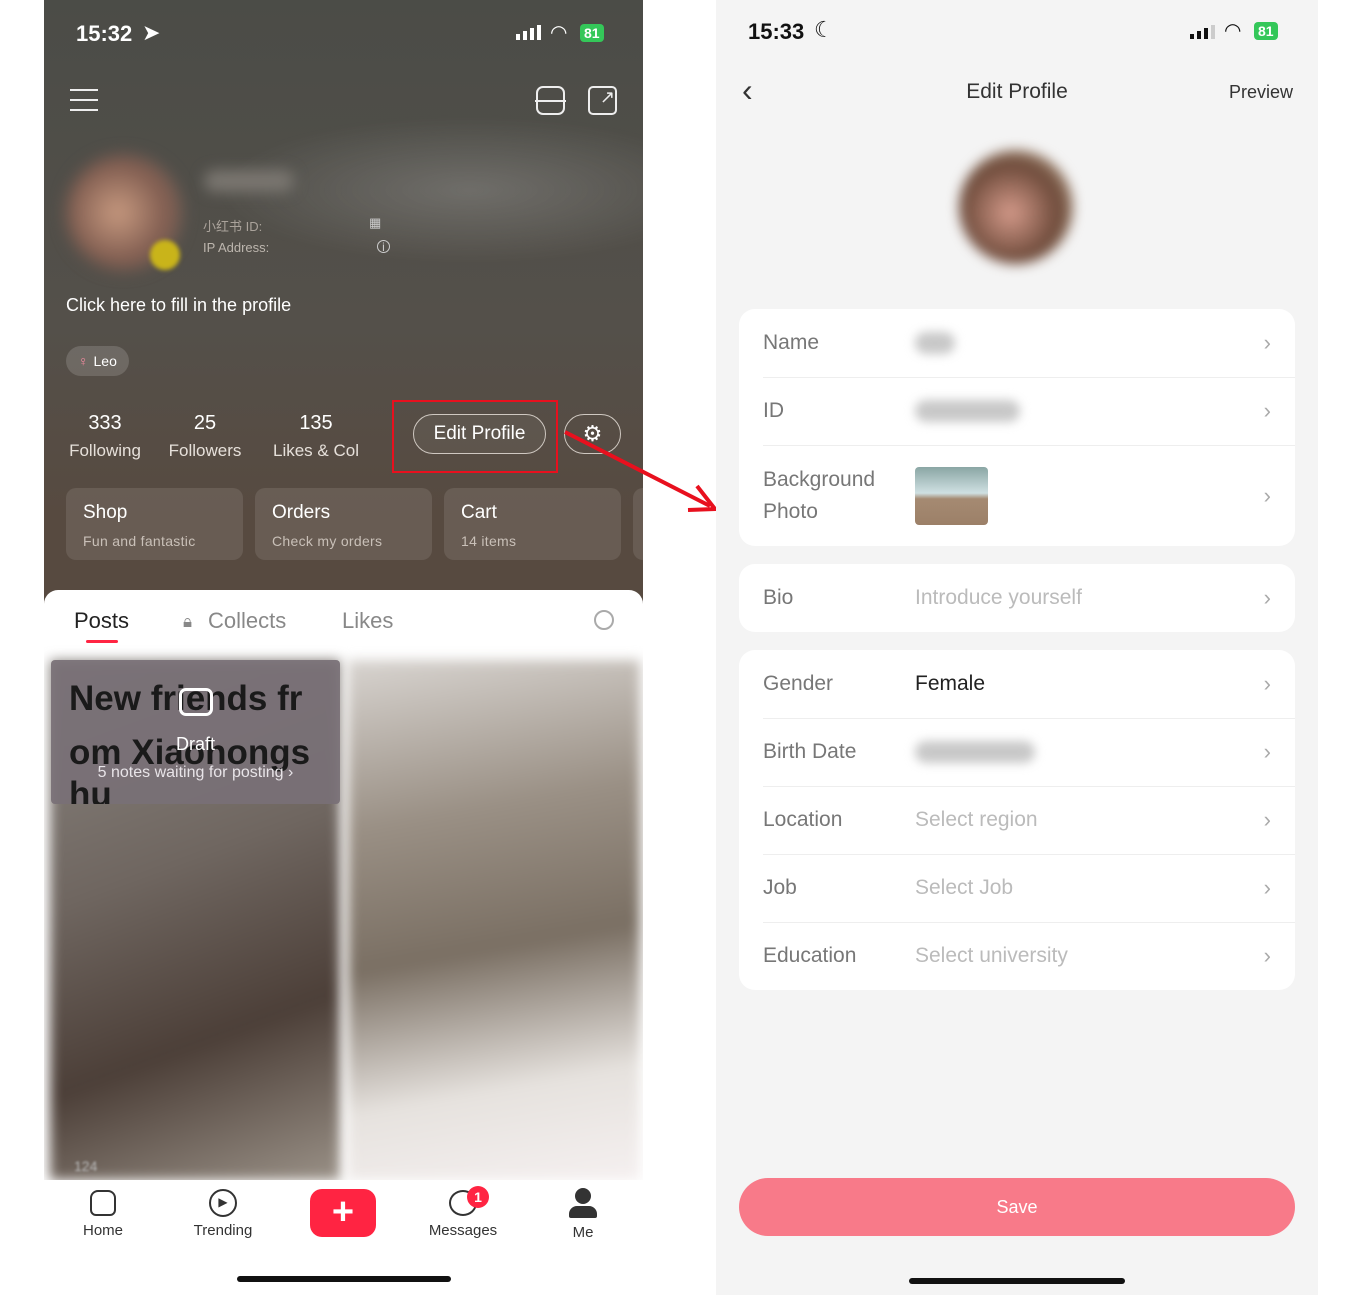 The image size is (1357, 1295). Describe the element at coordinates (975, 752) in the screenshot. I see `birth-date-value` at that location.